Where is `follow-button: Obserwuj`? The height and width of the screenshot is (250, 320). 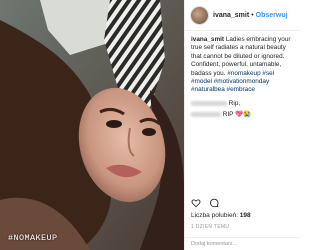
follow-button: Obserwuj is located at coordinates (272, 15).